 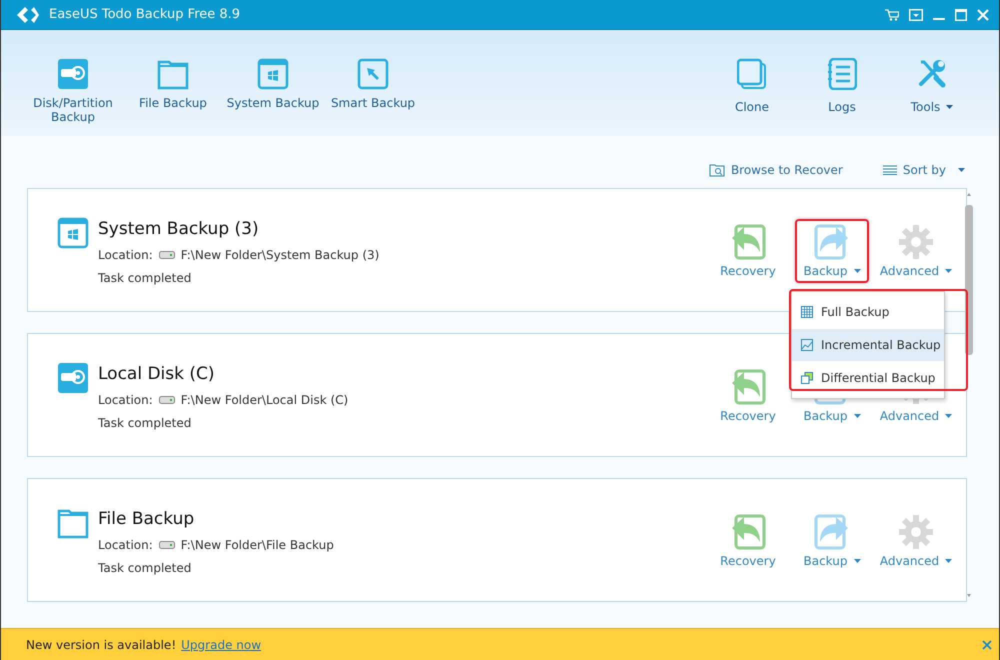 What do you see at coordinates (932, 98) in the screenshot?
I see `toolbar-button: Tools` at bounding box center [932, 98].